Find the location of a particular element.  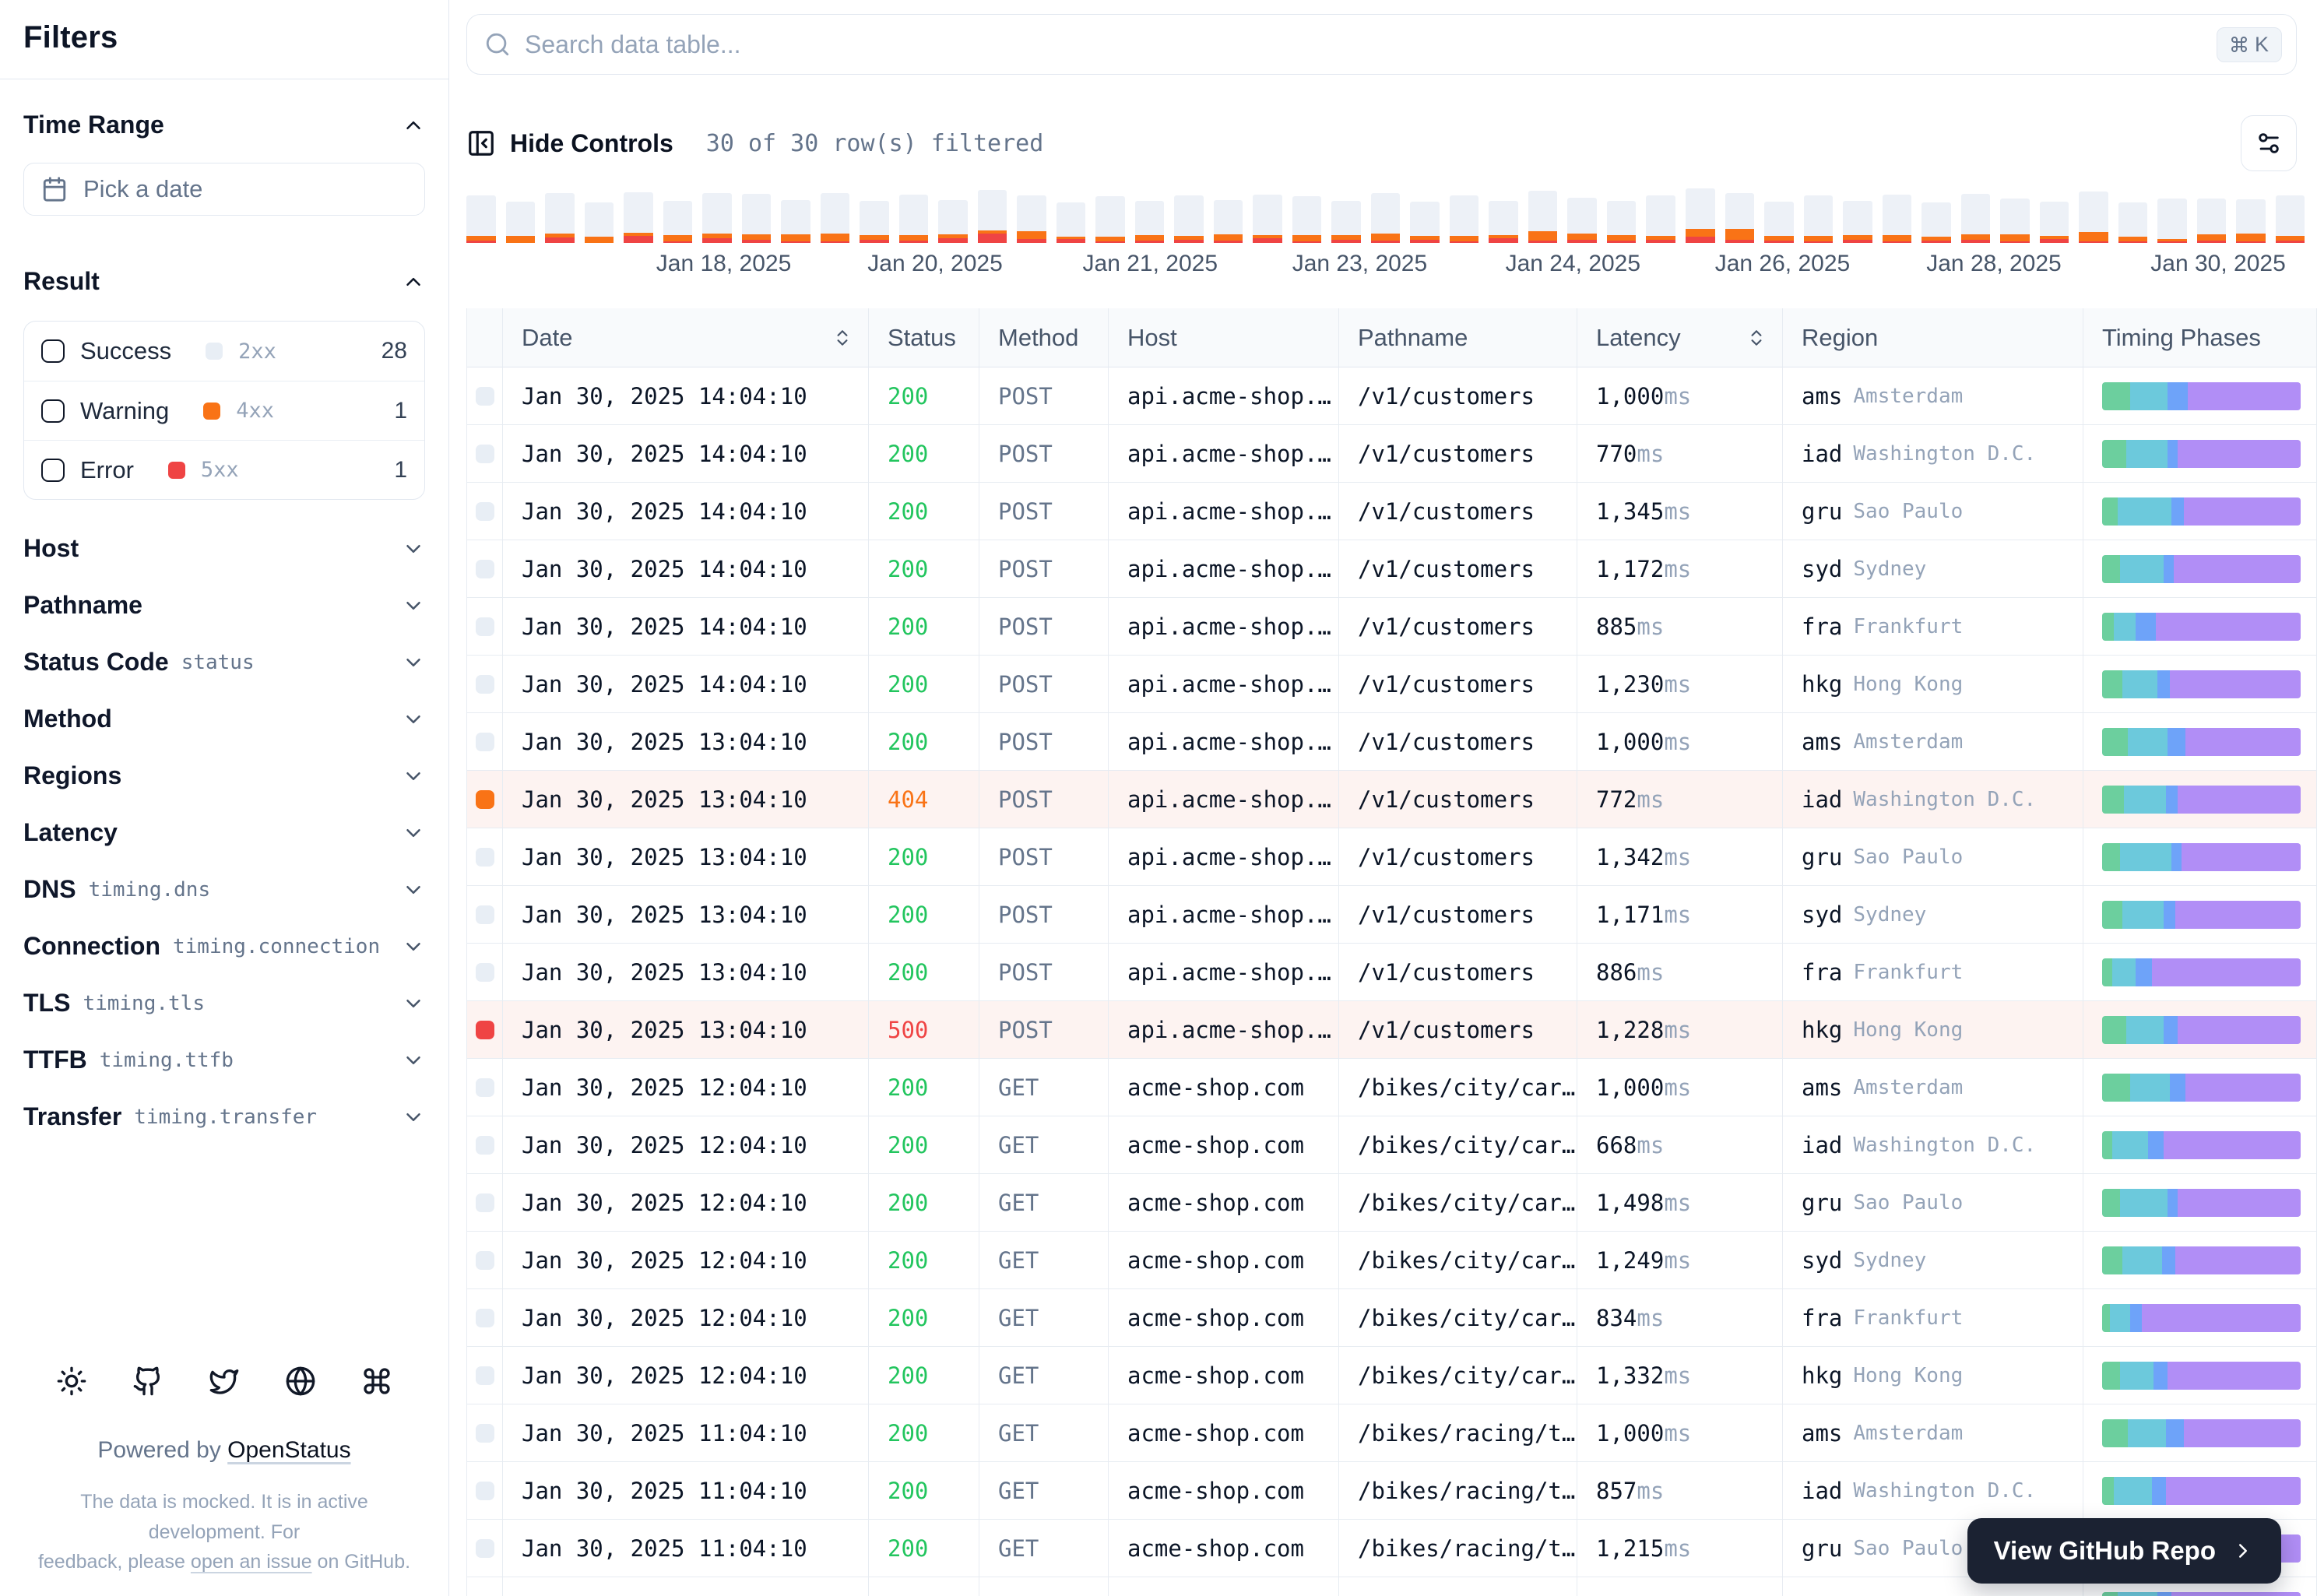

openstatus-link: OpenStatus is located at coordinates (288, 1450).